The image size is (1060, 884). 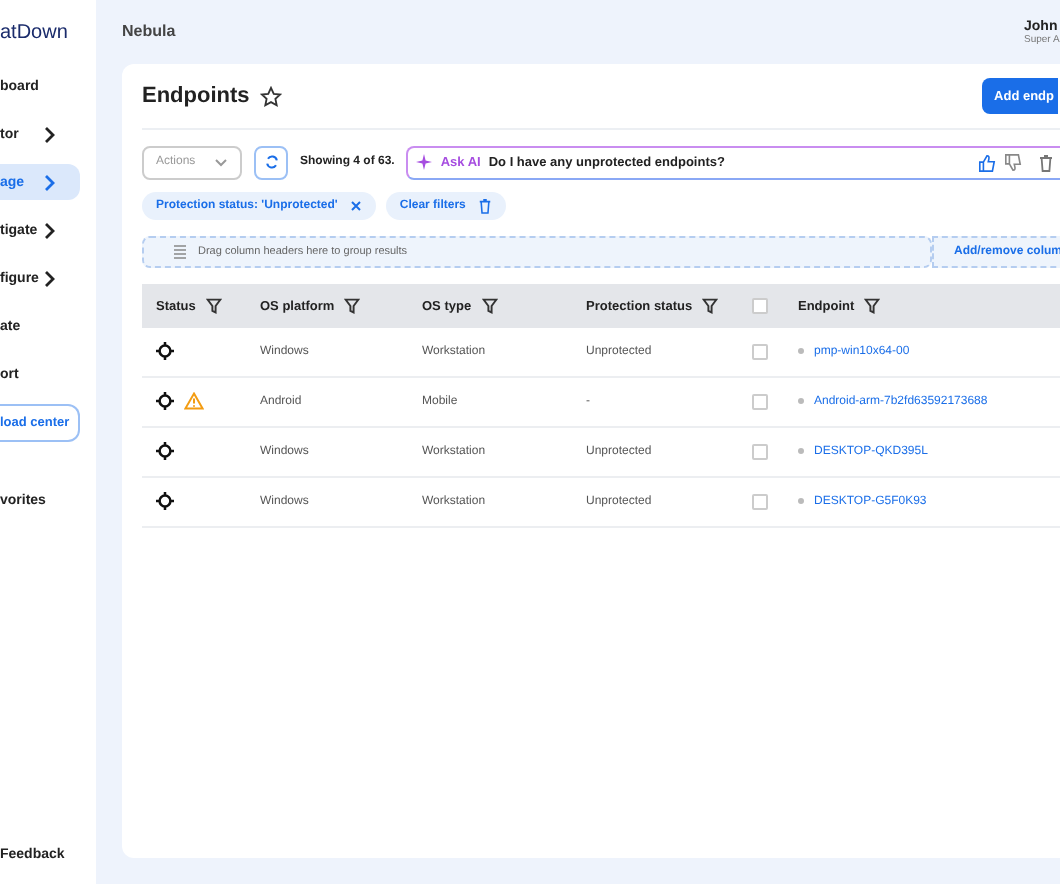 I want to click on close-icon, so click(x=355, y=206).